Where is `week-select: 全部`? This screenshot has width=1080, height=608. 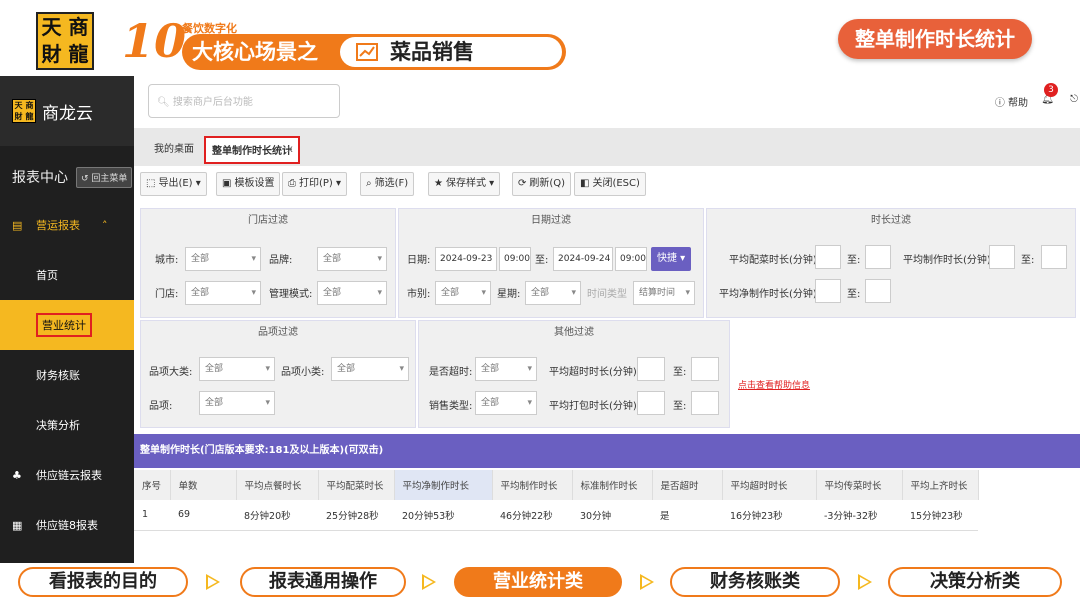 week-select: 全部 is located at coordinates (553, 293).